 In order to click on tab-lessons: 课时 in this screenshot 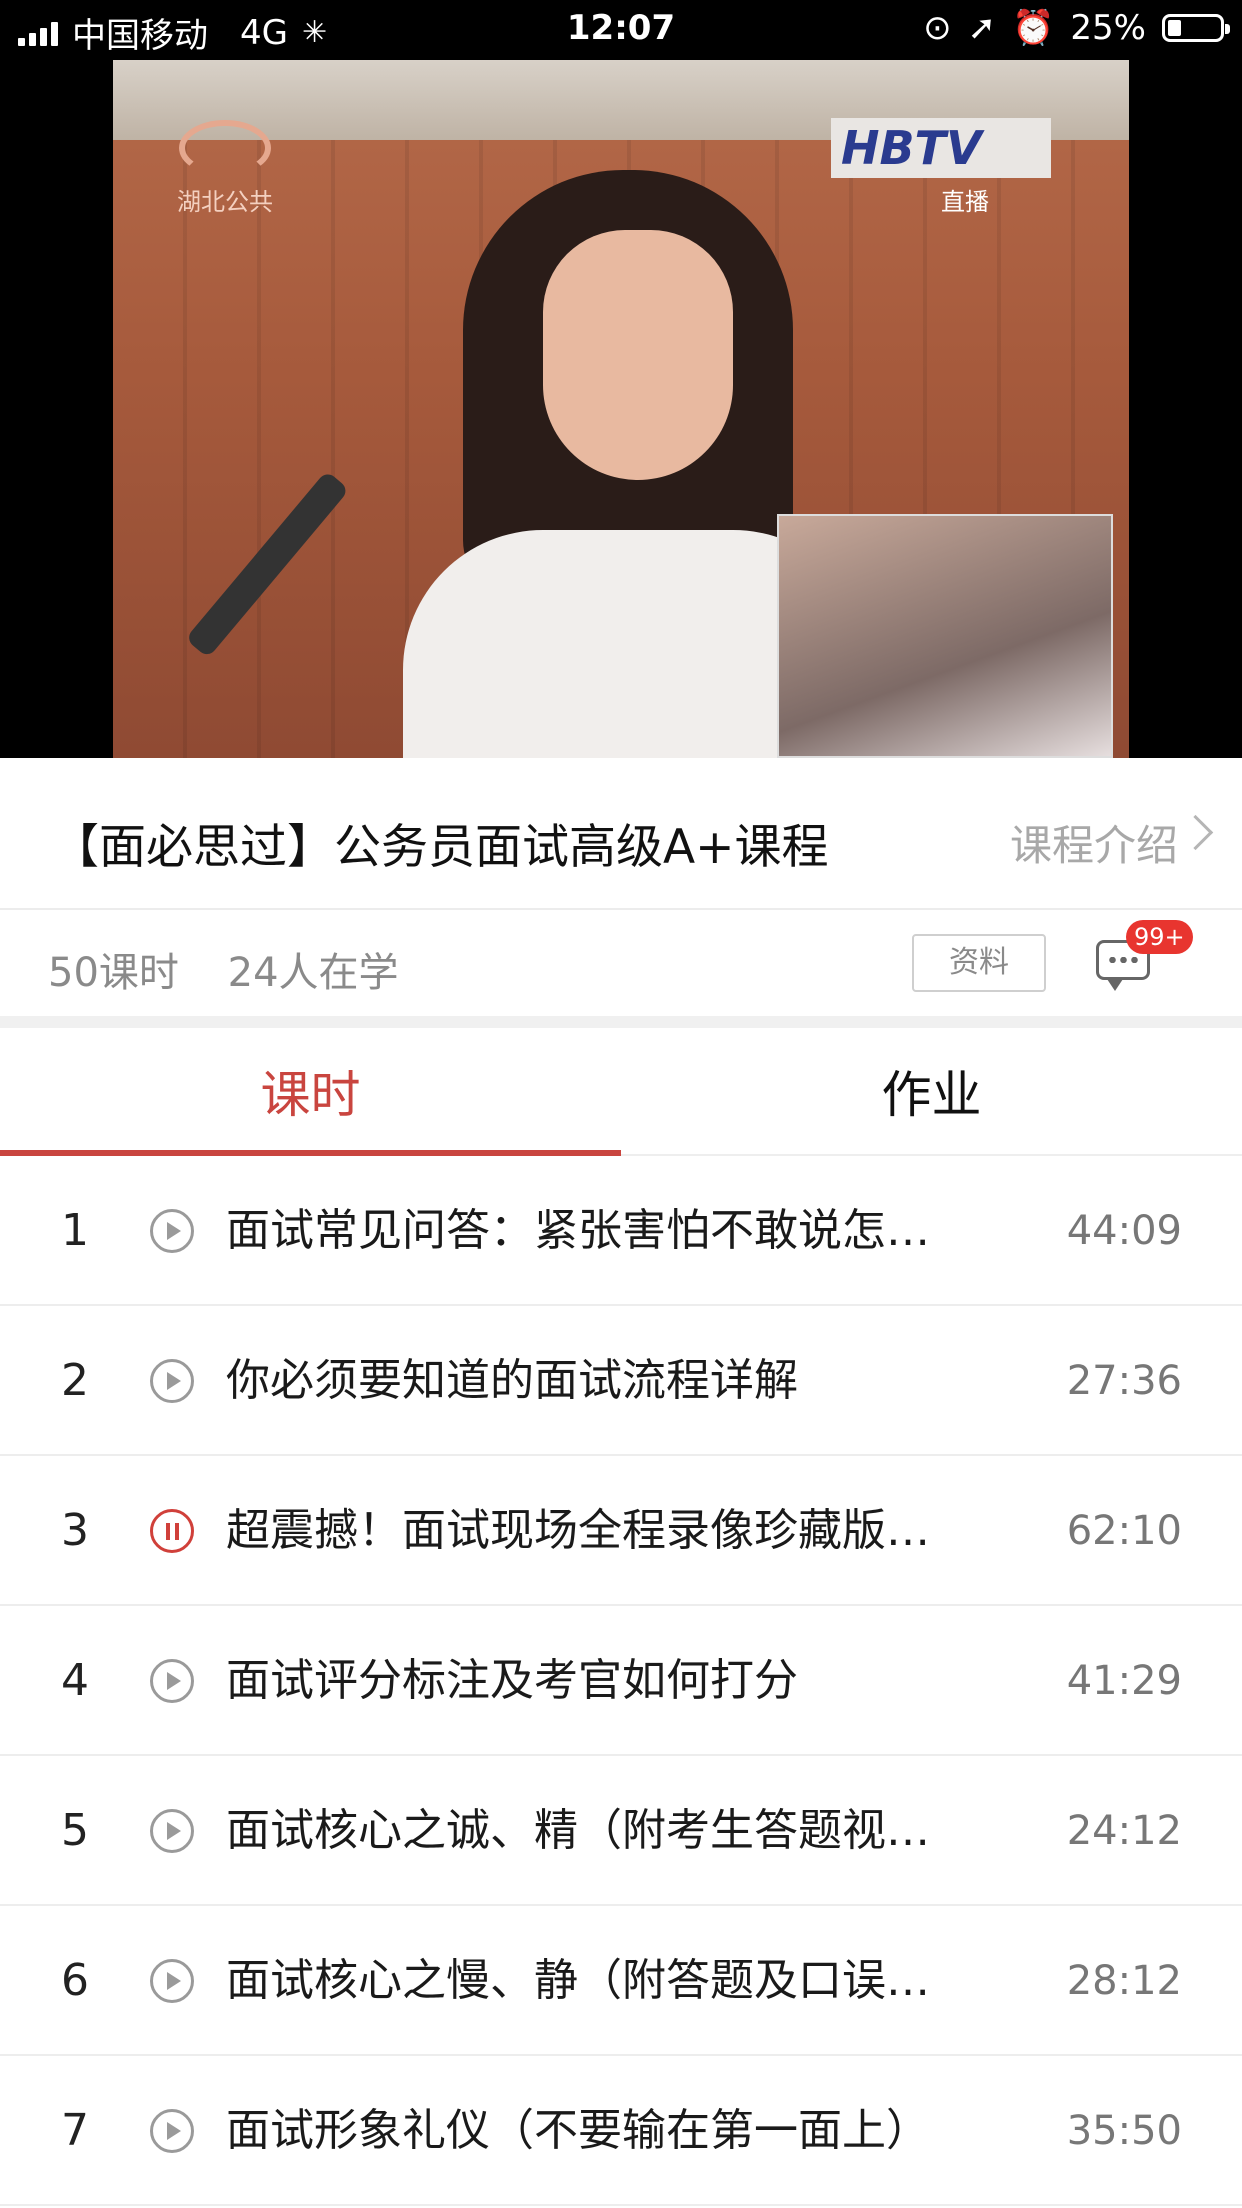, I will do `click(310, 1092)`.